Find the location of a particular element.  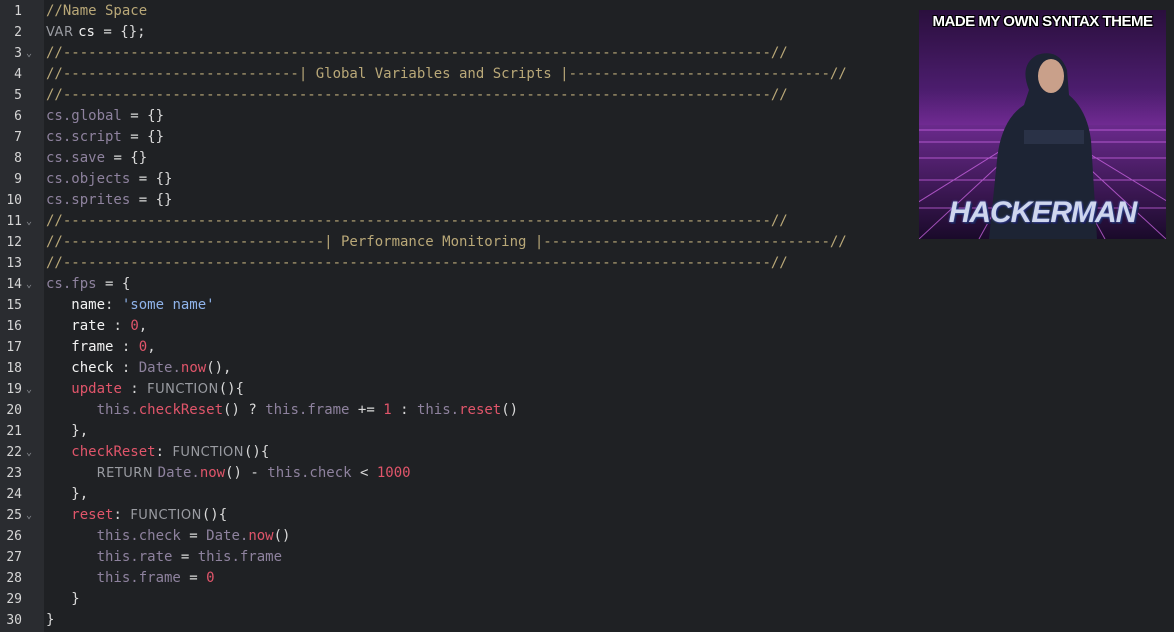

code-text: VAR cs = {}; is located at coordinates (96, 32).